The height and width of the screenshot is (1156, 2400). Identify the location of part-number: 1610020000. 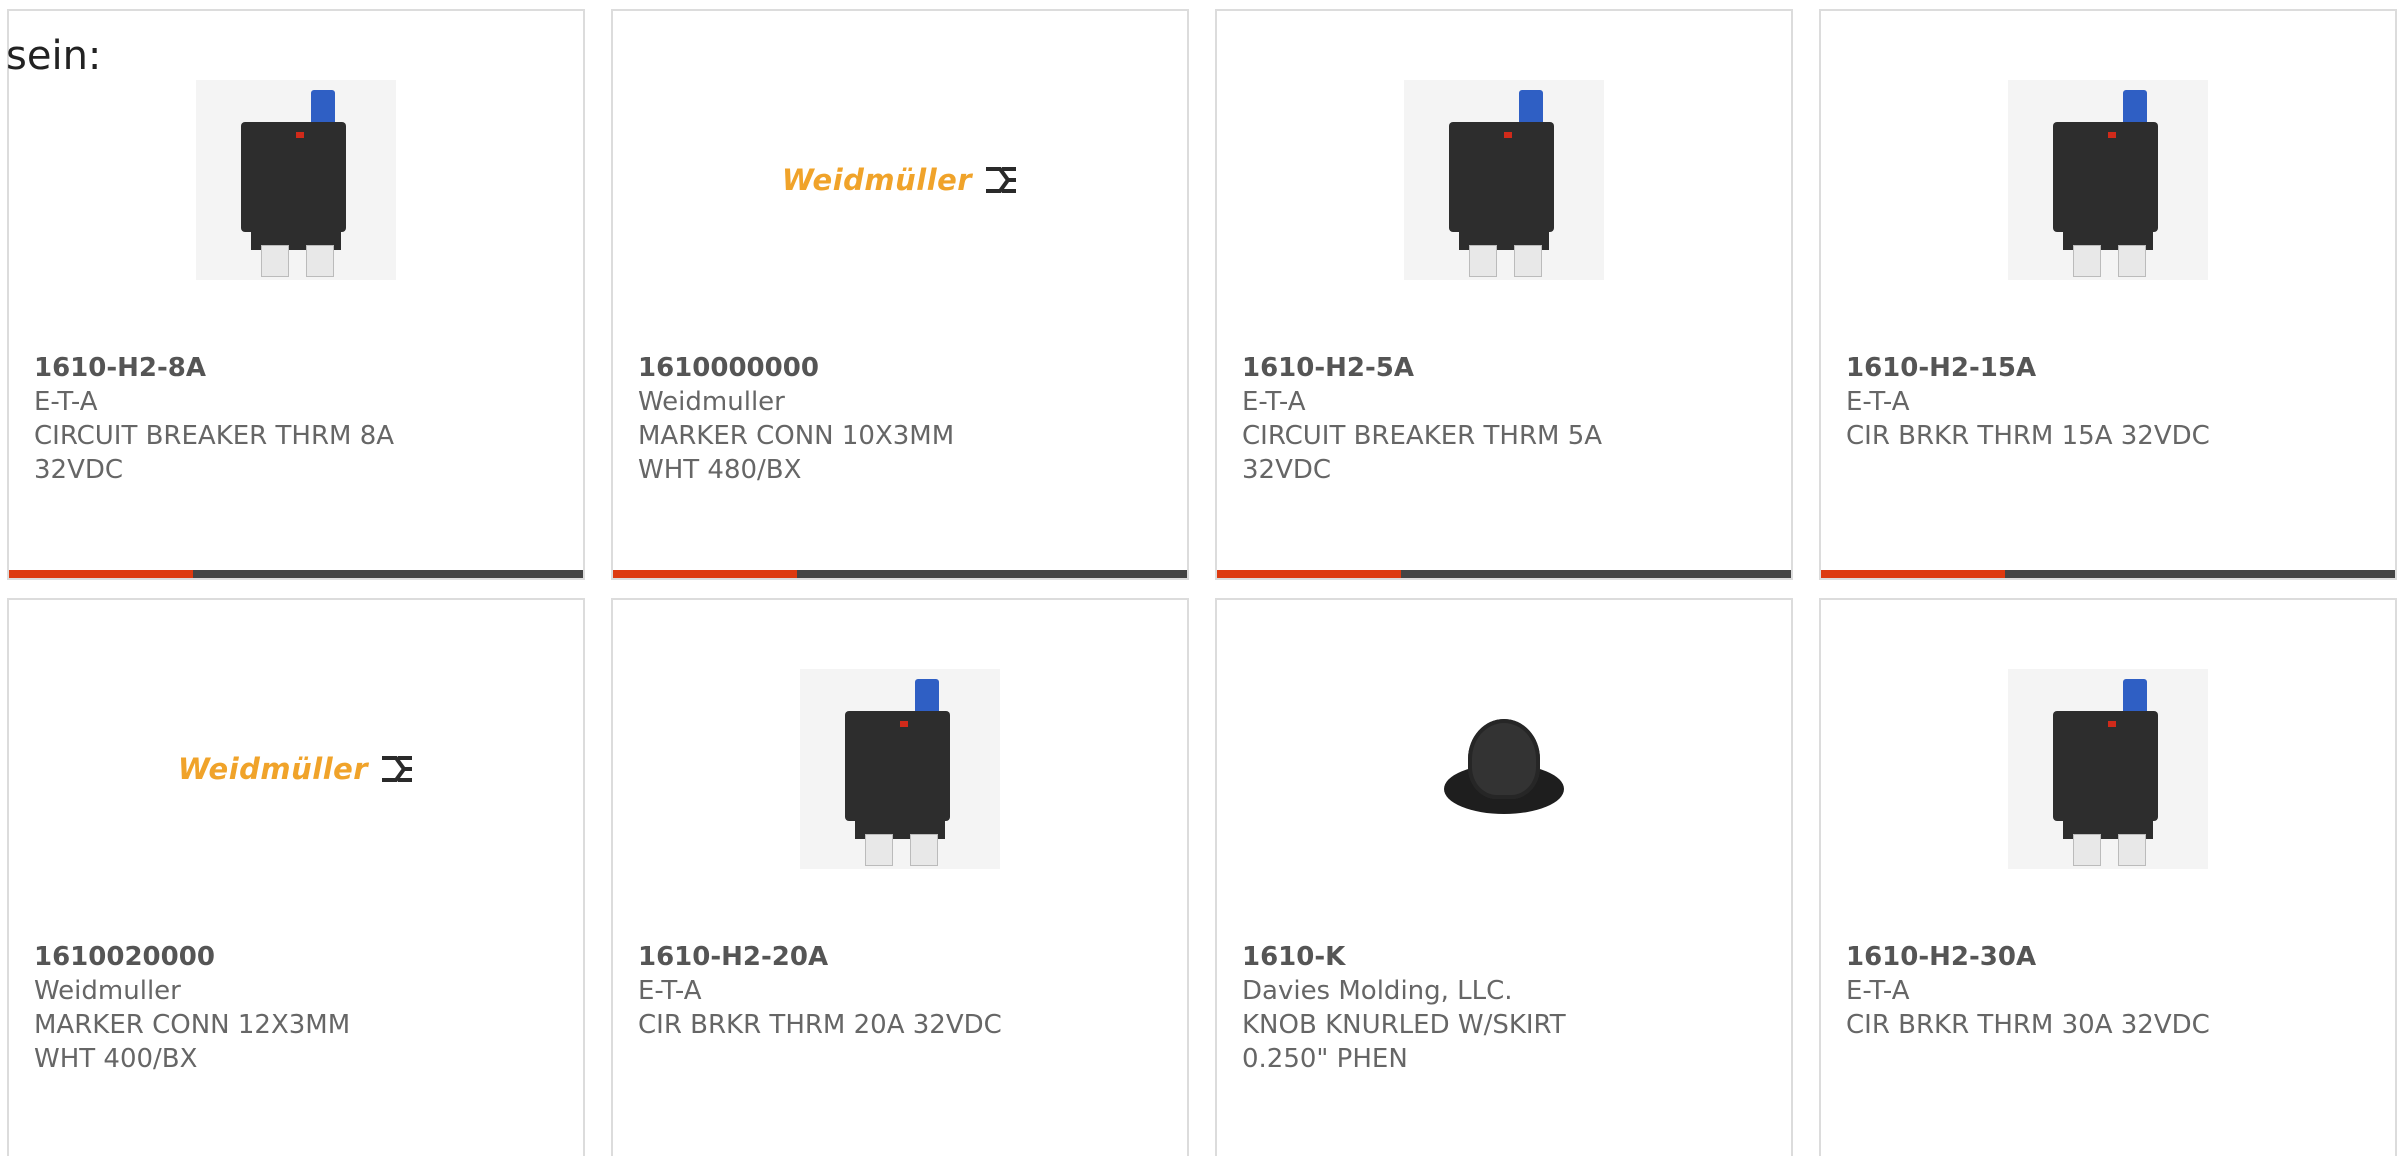
(296, 957).